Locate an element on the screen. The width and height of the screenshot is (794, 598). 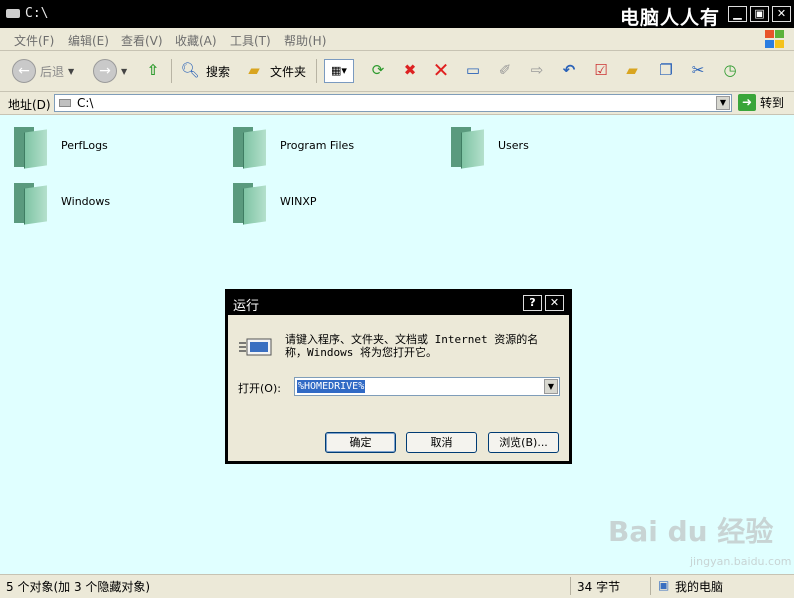
status-size: 34 字节 is located at coordinates (599, 587).